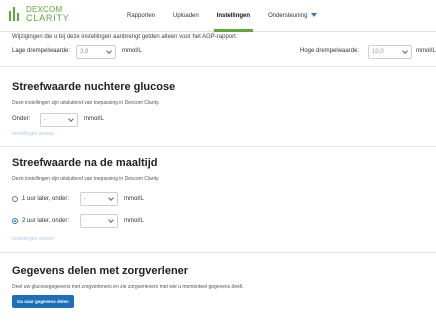 The image size is (436, 322). I want to click on postmeal-option-2-select: -, so click(99, 221).